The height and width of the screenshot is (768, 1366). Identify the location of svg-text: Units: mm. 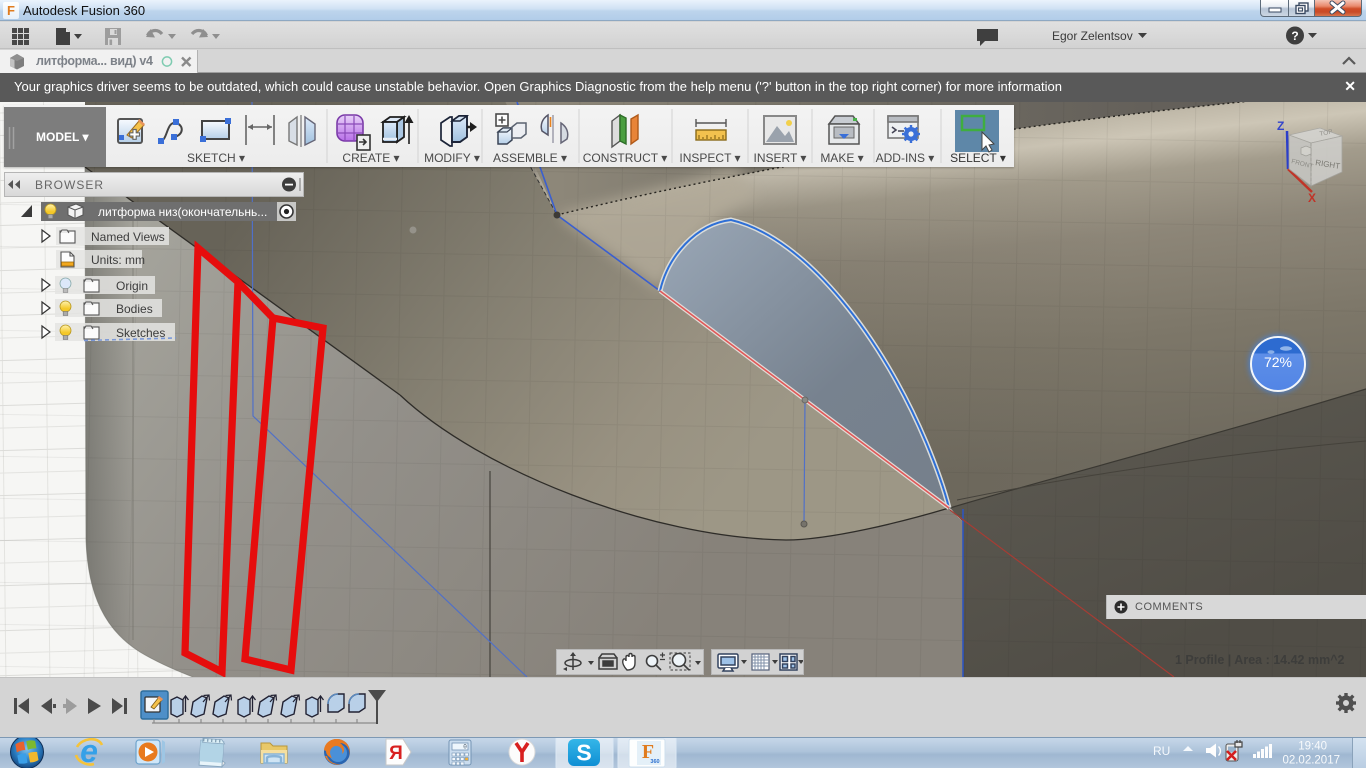
(118, 260).